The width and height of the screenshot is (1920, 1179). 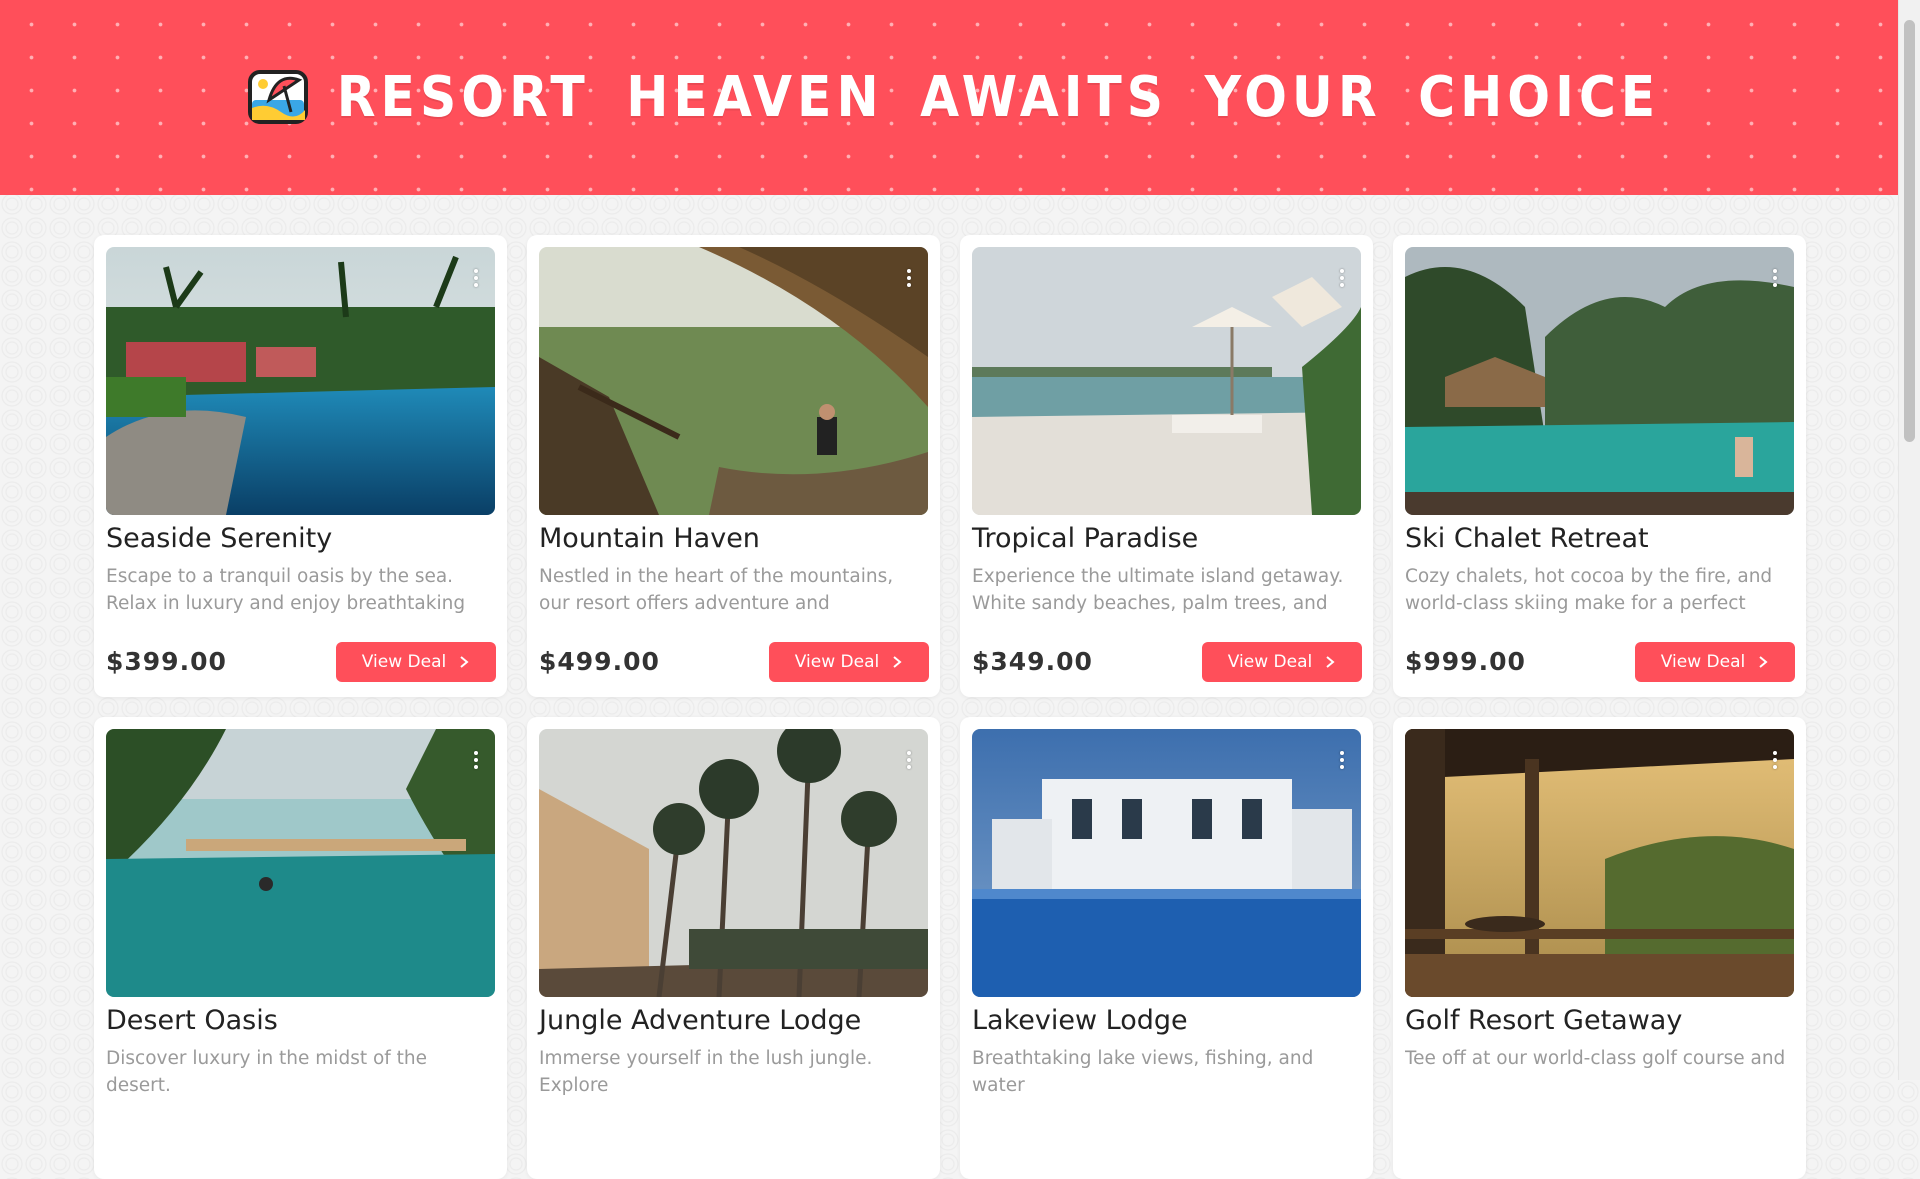 I want to click on resort-title: Golf Resort Getaway, so click(x=1544, y=1020).